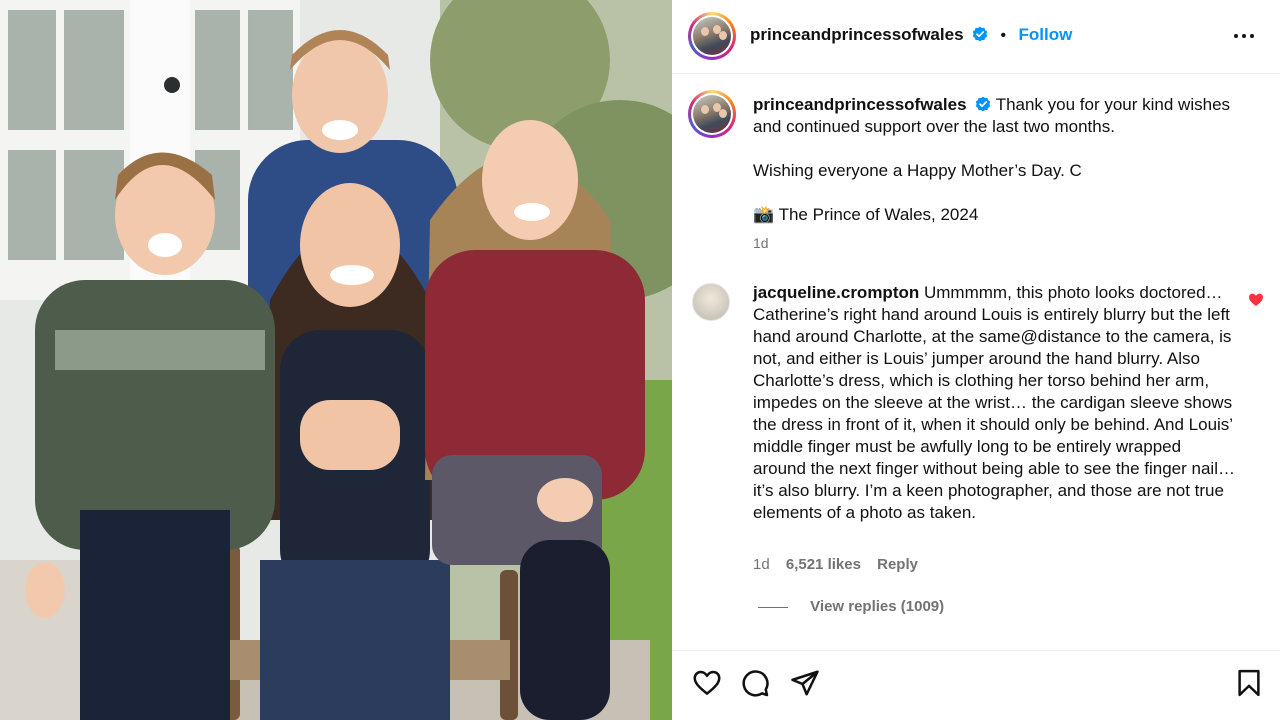  Describe the element at coordinates (976, 685) in the screenshot. I see `action-bar` at that location.